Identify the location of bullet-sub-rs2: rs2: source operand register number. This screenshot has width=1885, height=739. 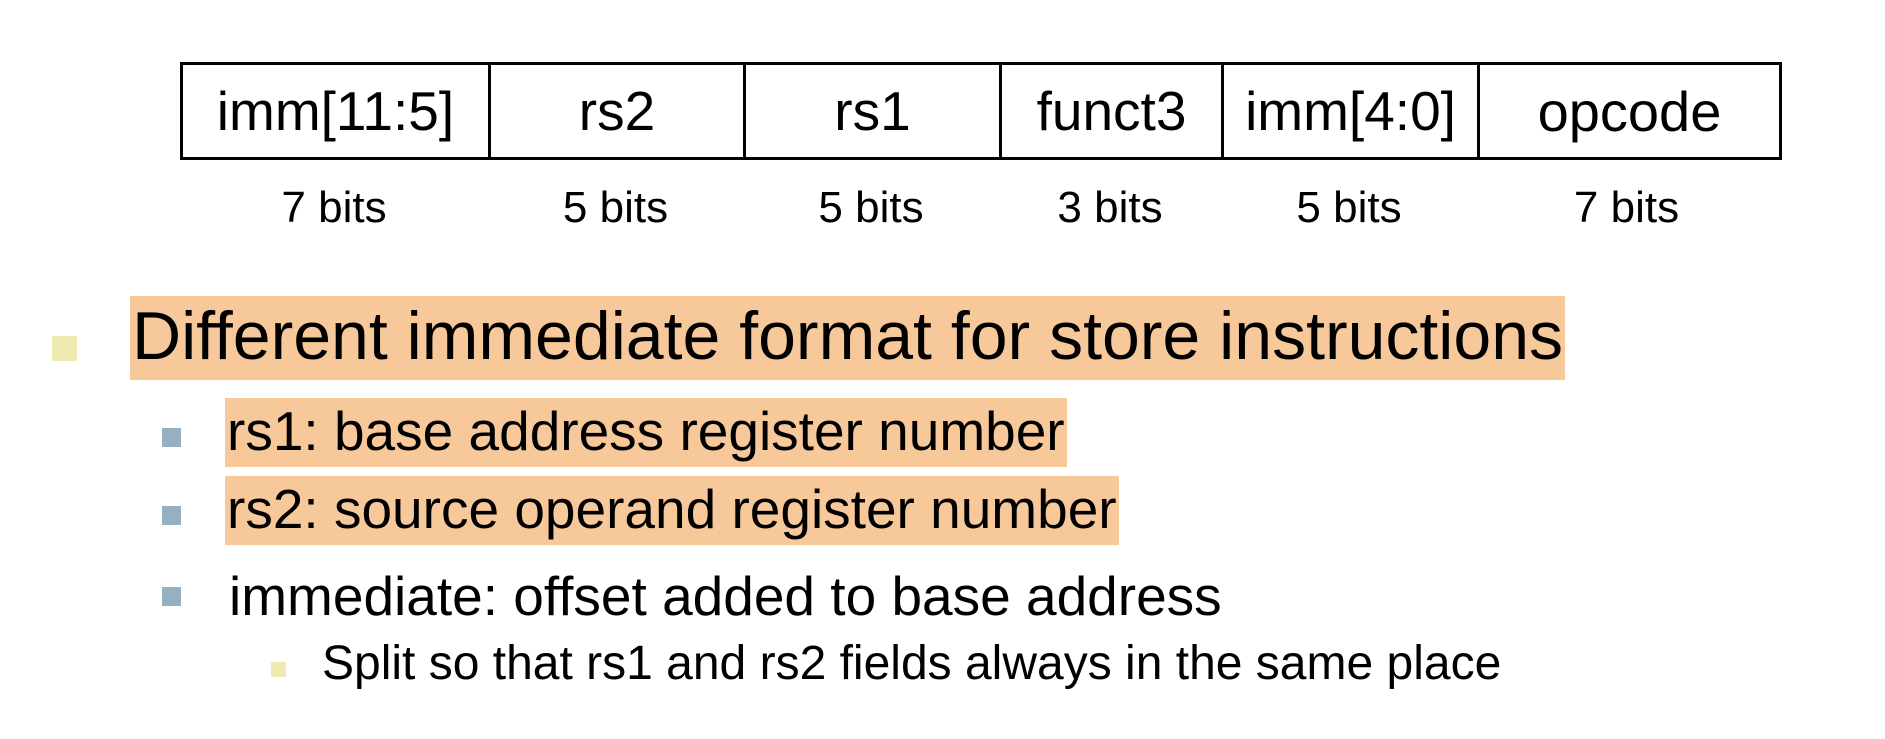
(672, 510).